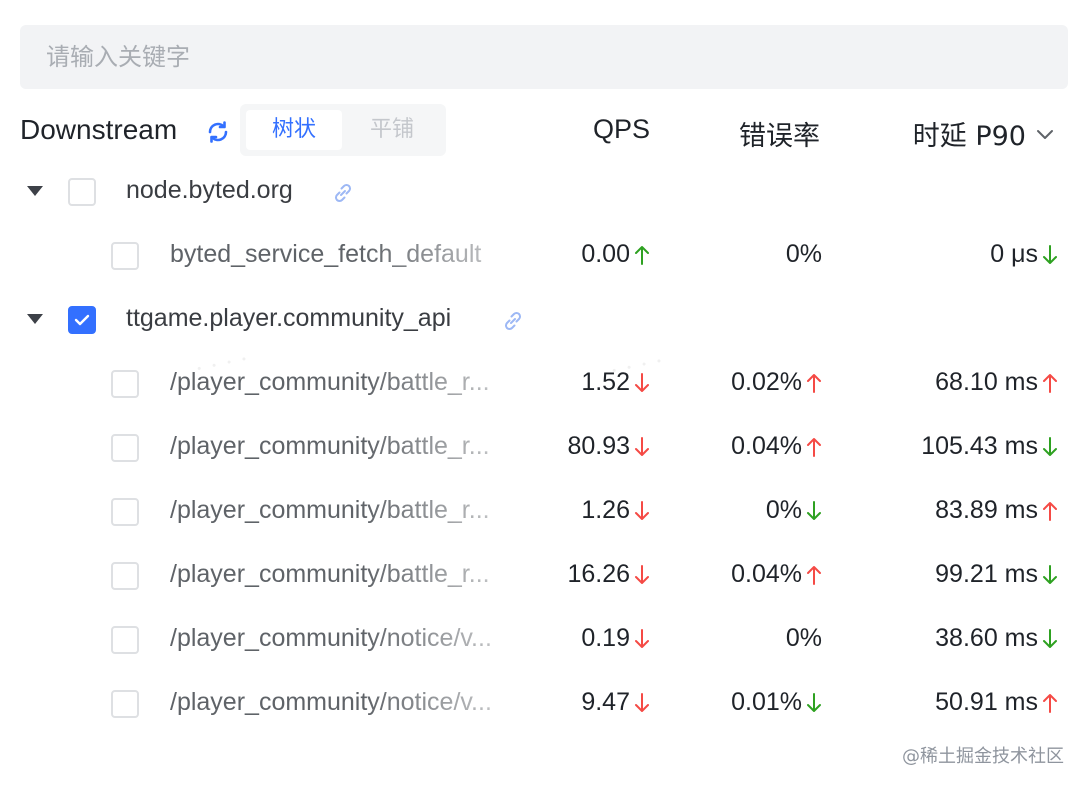  I want to click on qps-cell: 0.00, so click(615, 254).